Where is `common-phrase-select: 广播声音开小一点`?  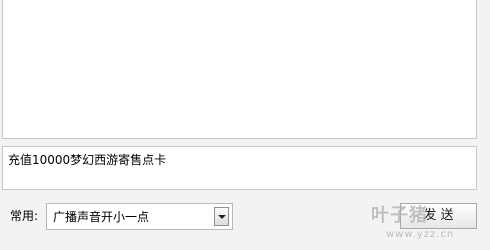 common-phrase-select: 广播声音开小一点 is located at coordinates (139, 216).